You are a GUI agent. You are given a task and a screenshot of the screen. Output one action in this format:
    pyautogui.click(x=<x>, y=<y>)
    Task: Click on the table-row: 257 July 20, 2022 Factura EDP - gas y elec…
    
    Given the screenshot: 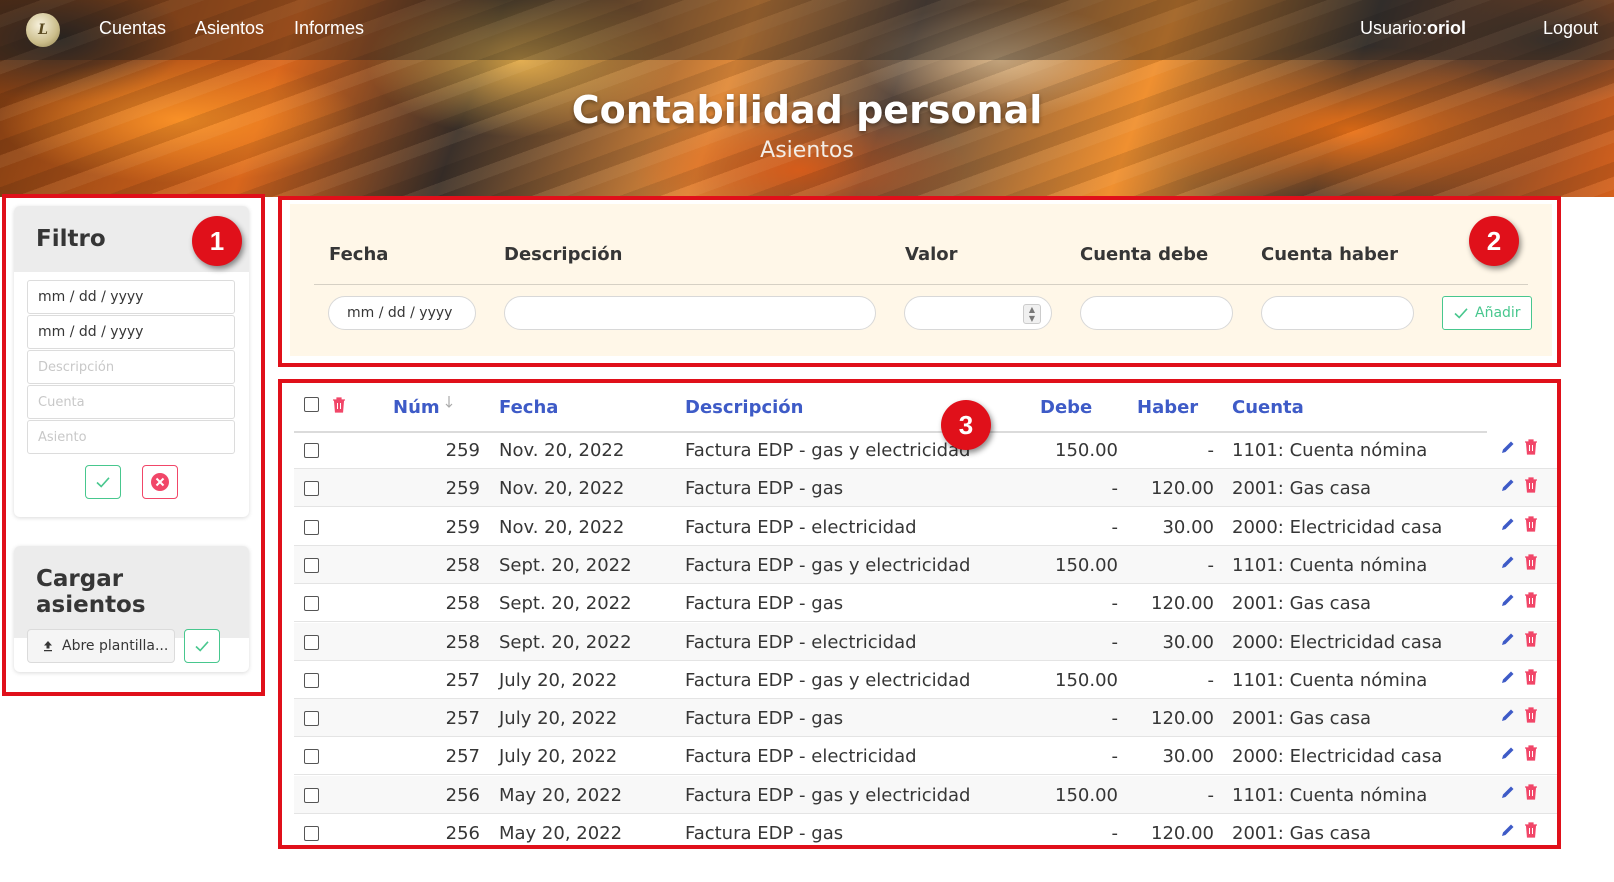 What is the action you would take?
    pyautogui.click(x=925, y=680)
    